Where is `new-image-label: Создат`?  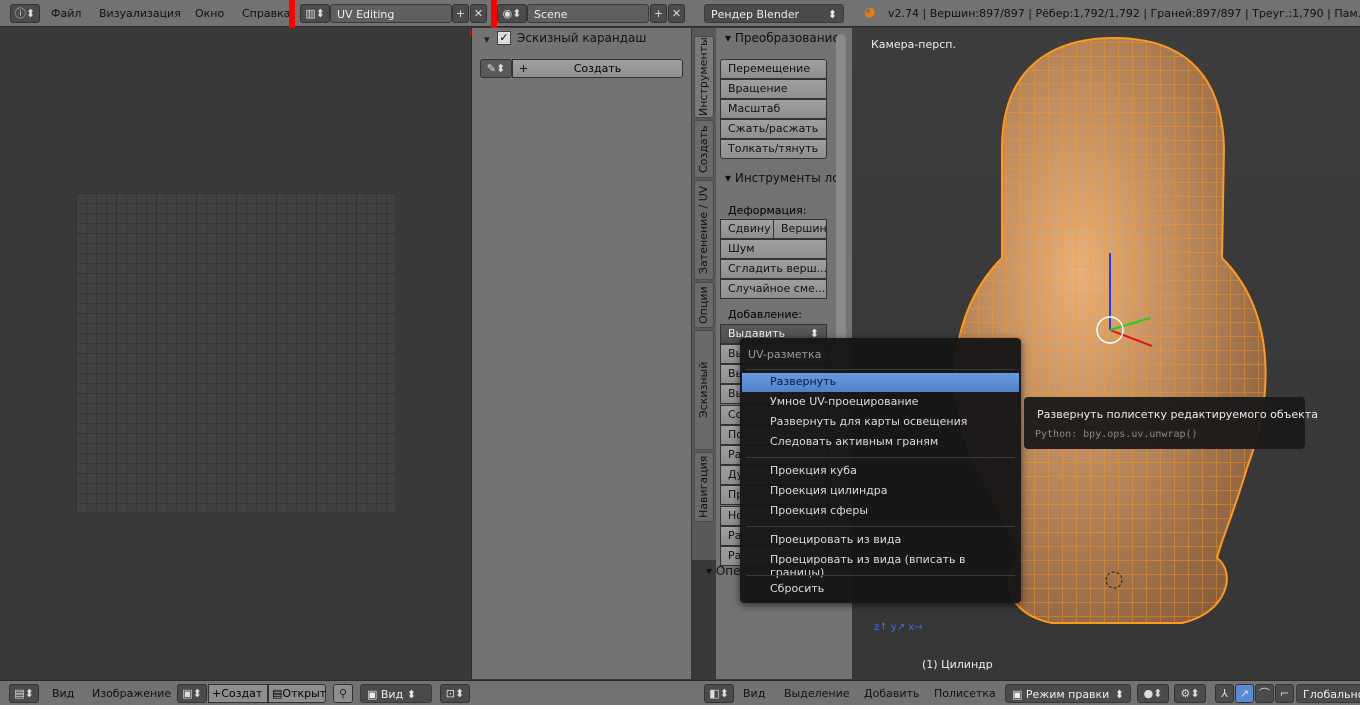 new-image-label: Создат is located at coordinates (242, 693).